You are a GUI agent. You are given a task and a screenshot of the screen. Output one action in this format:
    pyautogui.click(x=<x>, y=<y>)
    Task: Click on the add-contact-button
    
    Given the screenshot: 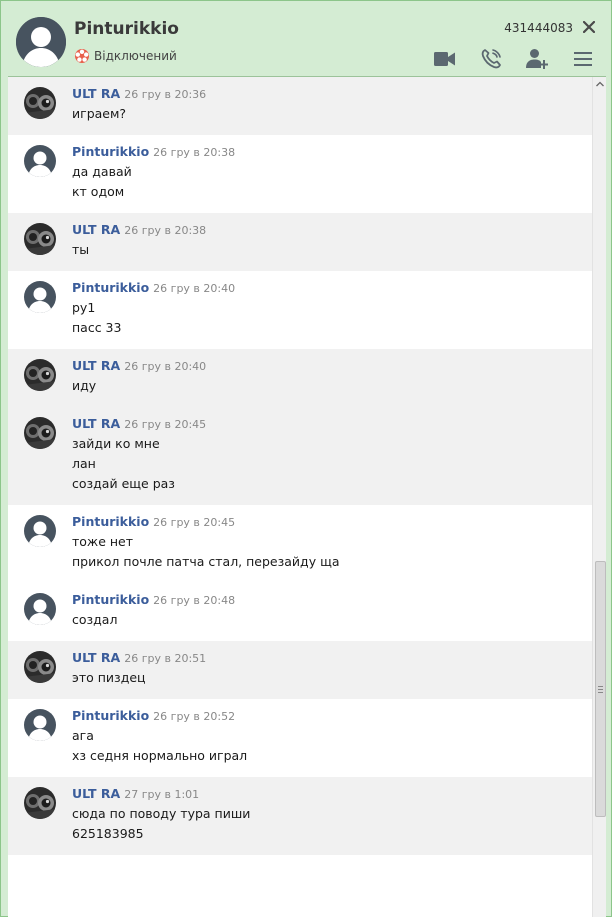 What is the action you would take?
    pyautogui.click(x=537, y=59)
    